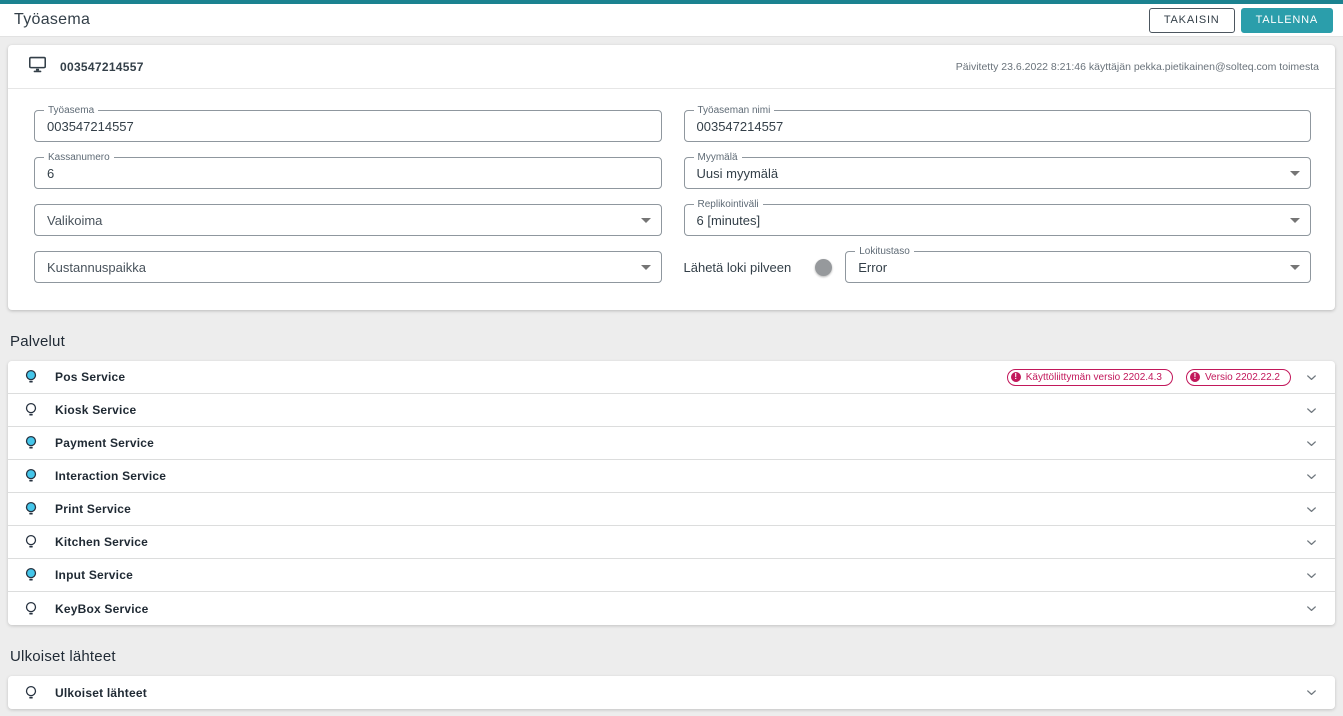 The image size is (1343, 716). What do you see at coordinates (824, 267) in the screenshot?
I see `toggle-thumb` at bounding box center [824, 267].